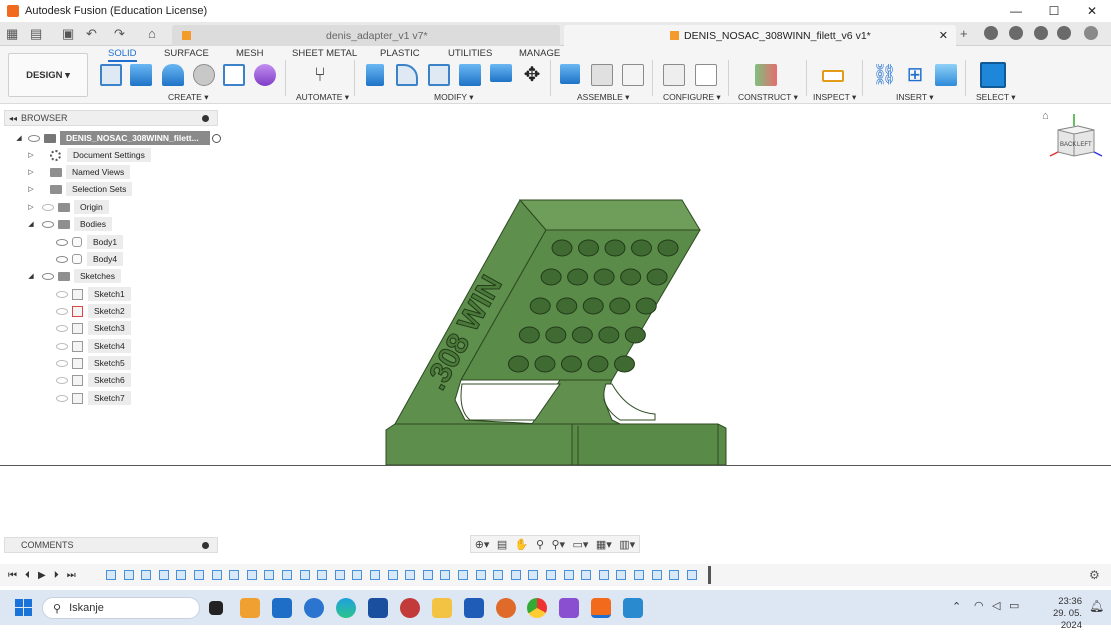  Describe the element at coordinates (322, 97) in the screenshot. I see `automate-menu: AUTOMATE ▾` at that location.